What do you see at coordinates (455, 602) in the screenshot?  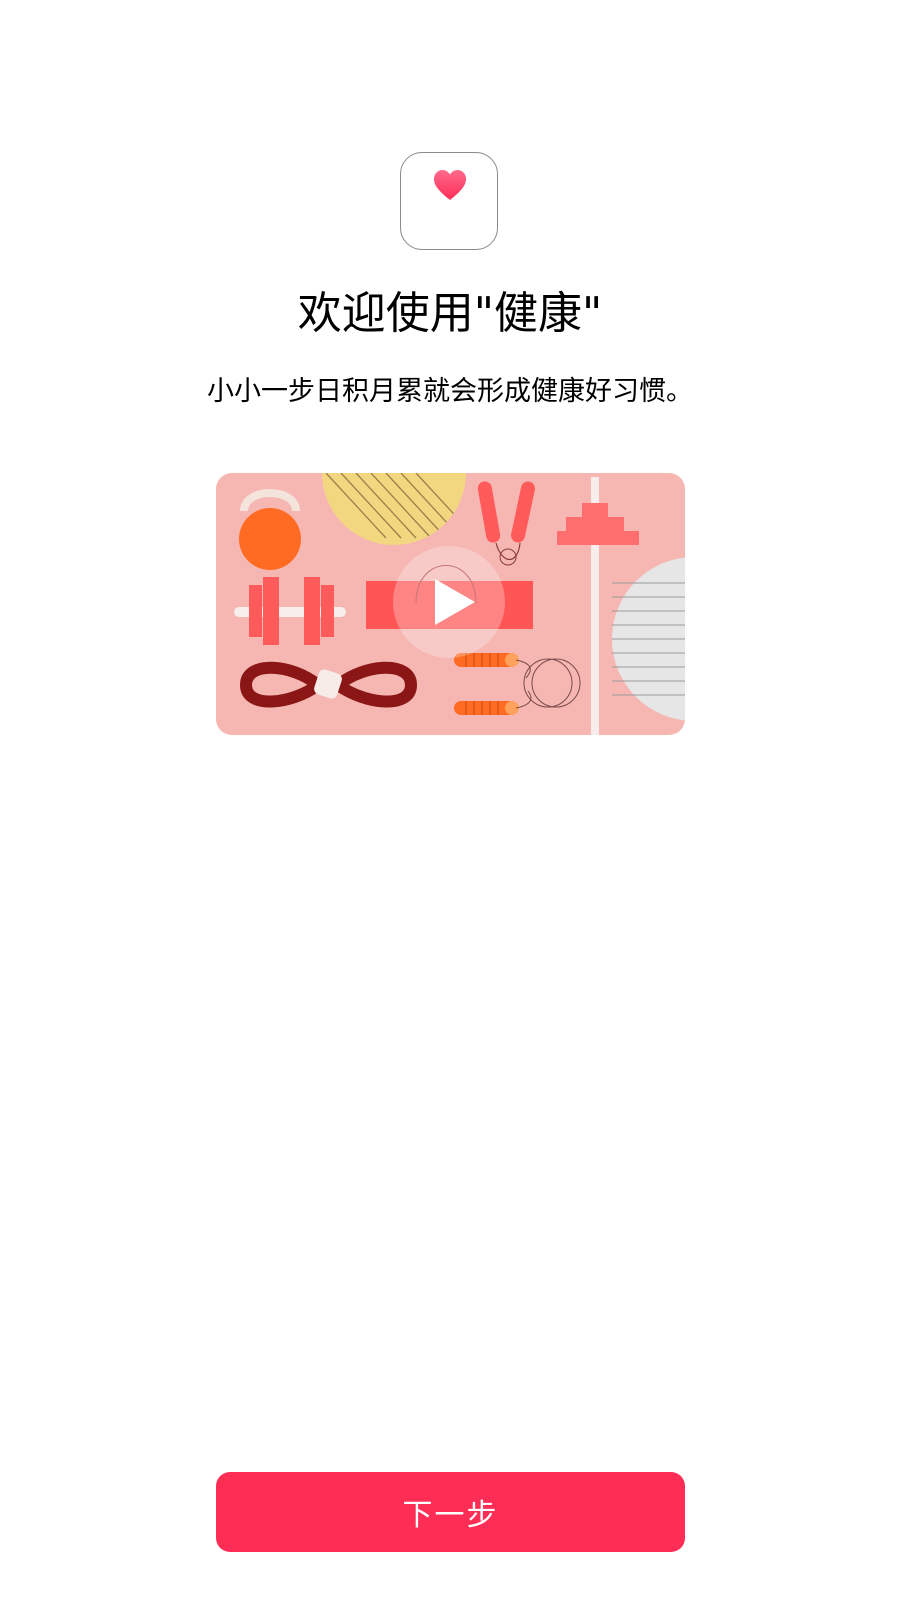 I see `play-icon` at bounding box center [455, 602].